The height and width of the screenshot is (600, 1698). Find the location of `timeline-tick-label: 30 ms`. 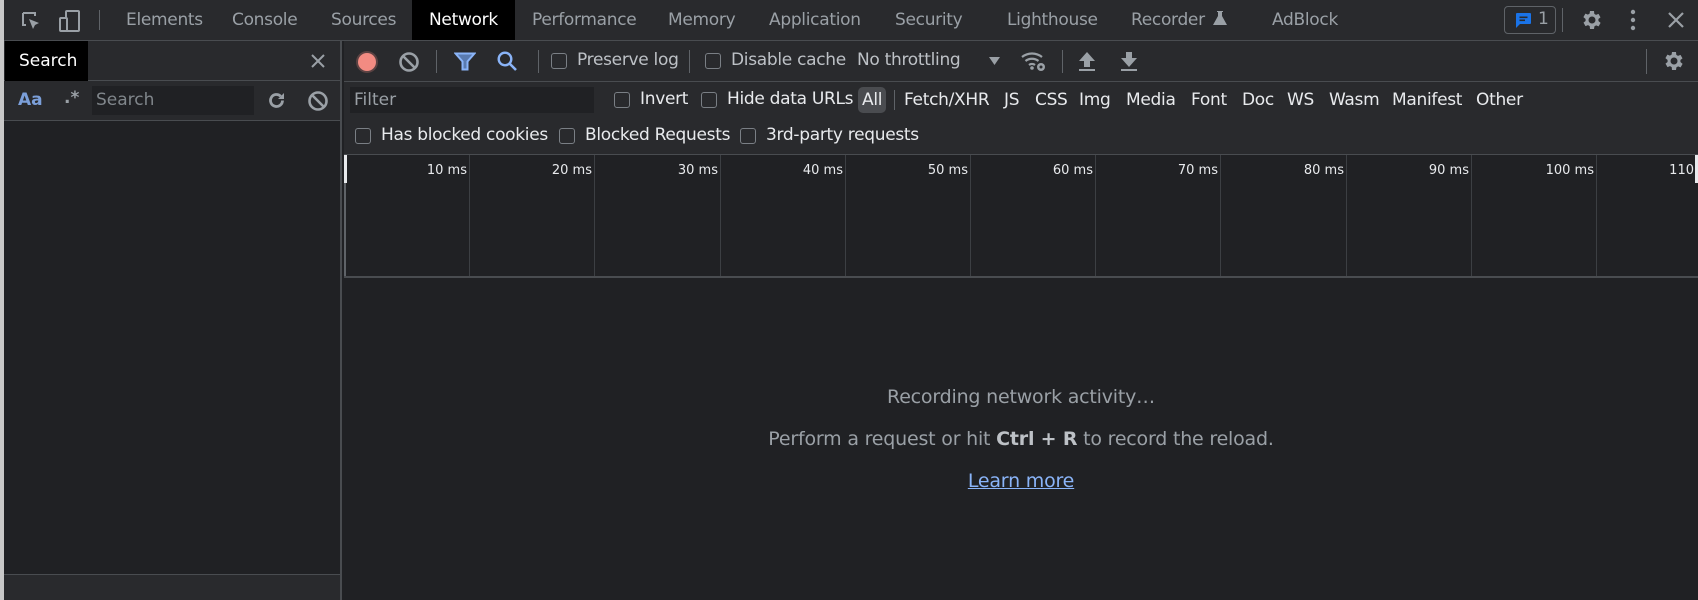

timeline-tick-label: 30 ms is located at coordinates (697, 170).